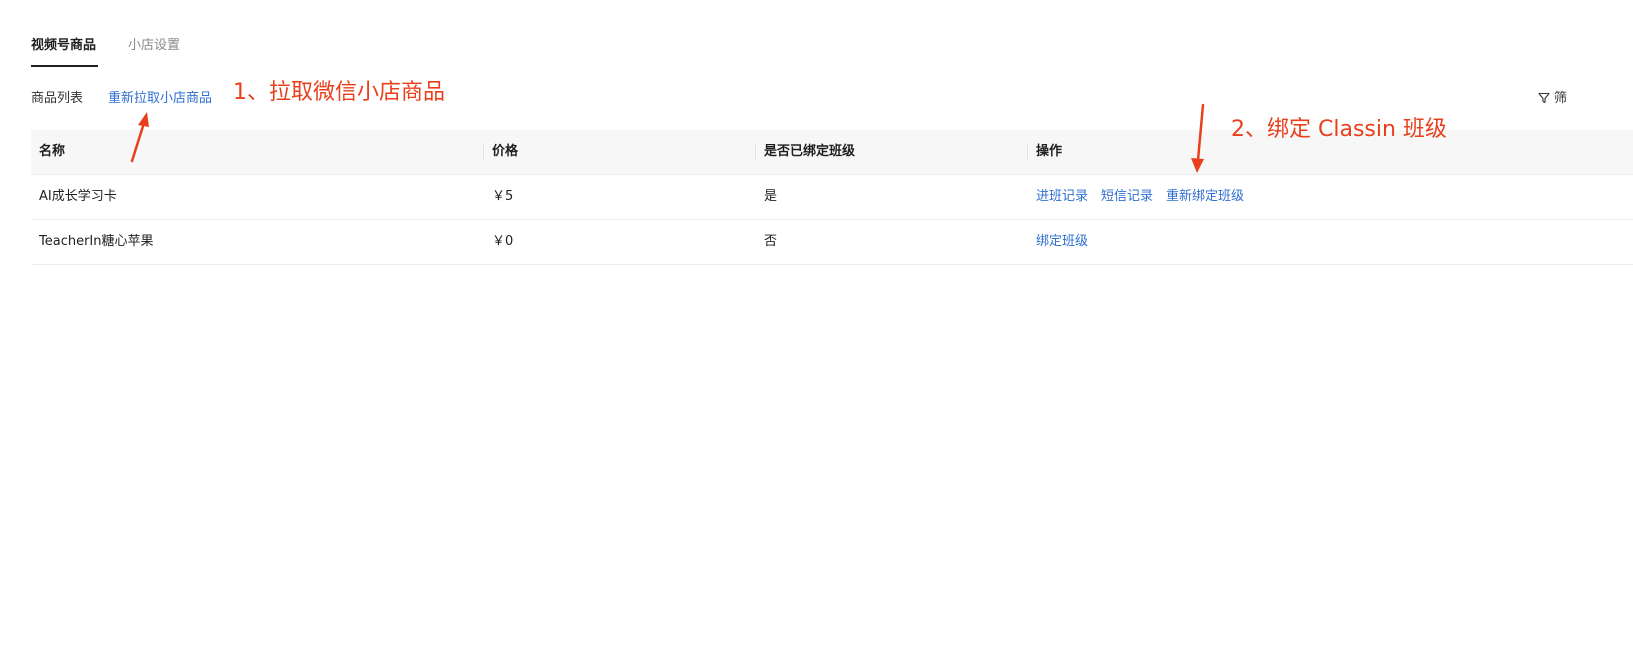 The width and height of the screenshot is (1633, 660). What do you see at coordinates (1205, 197) in the screenshot?
I see `rebind-class-link: 重新绑定班级` at bounding box center [1205, 197].